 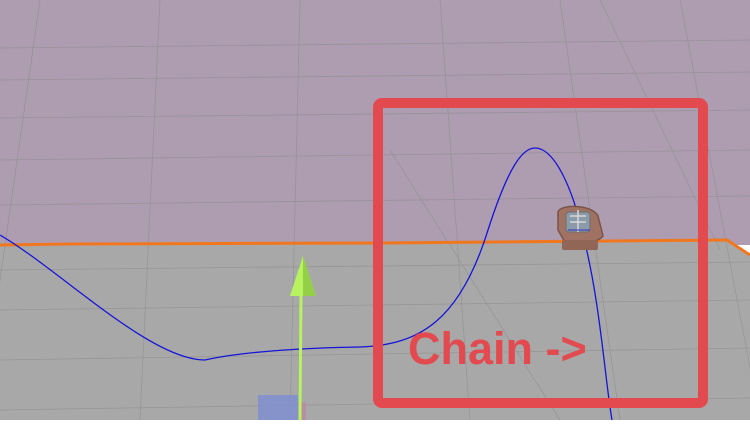 What do you see at coordinates (278, 407) in the screenshot?
I see `gizmo-handle-square` at bounding box center [278, 407].